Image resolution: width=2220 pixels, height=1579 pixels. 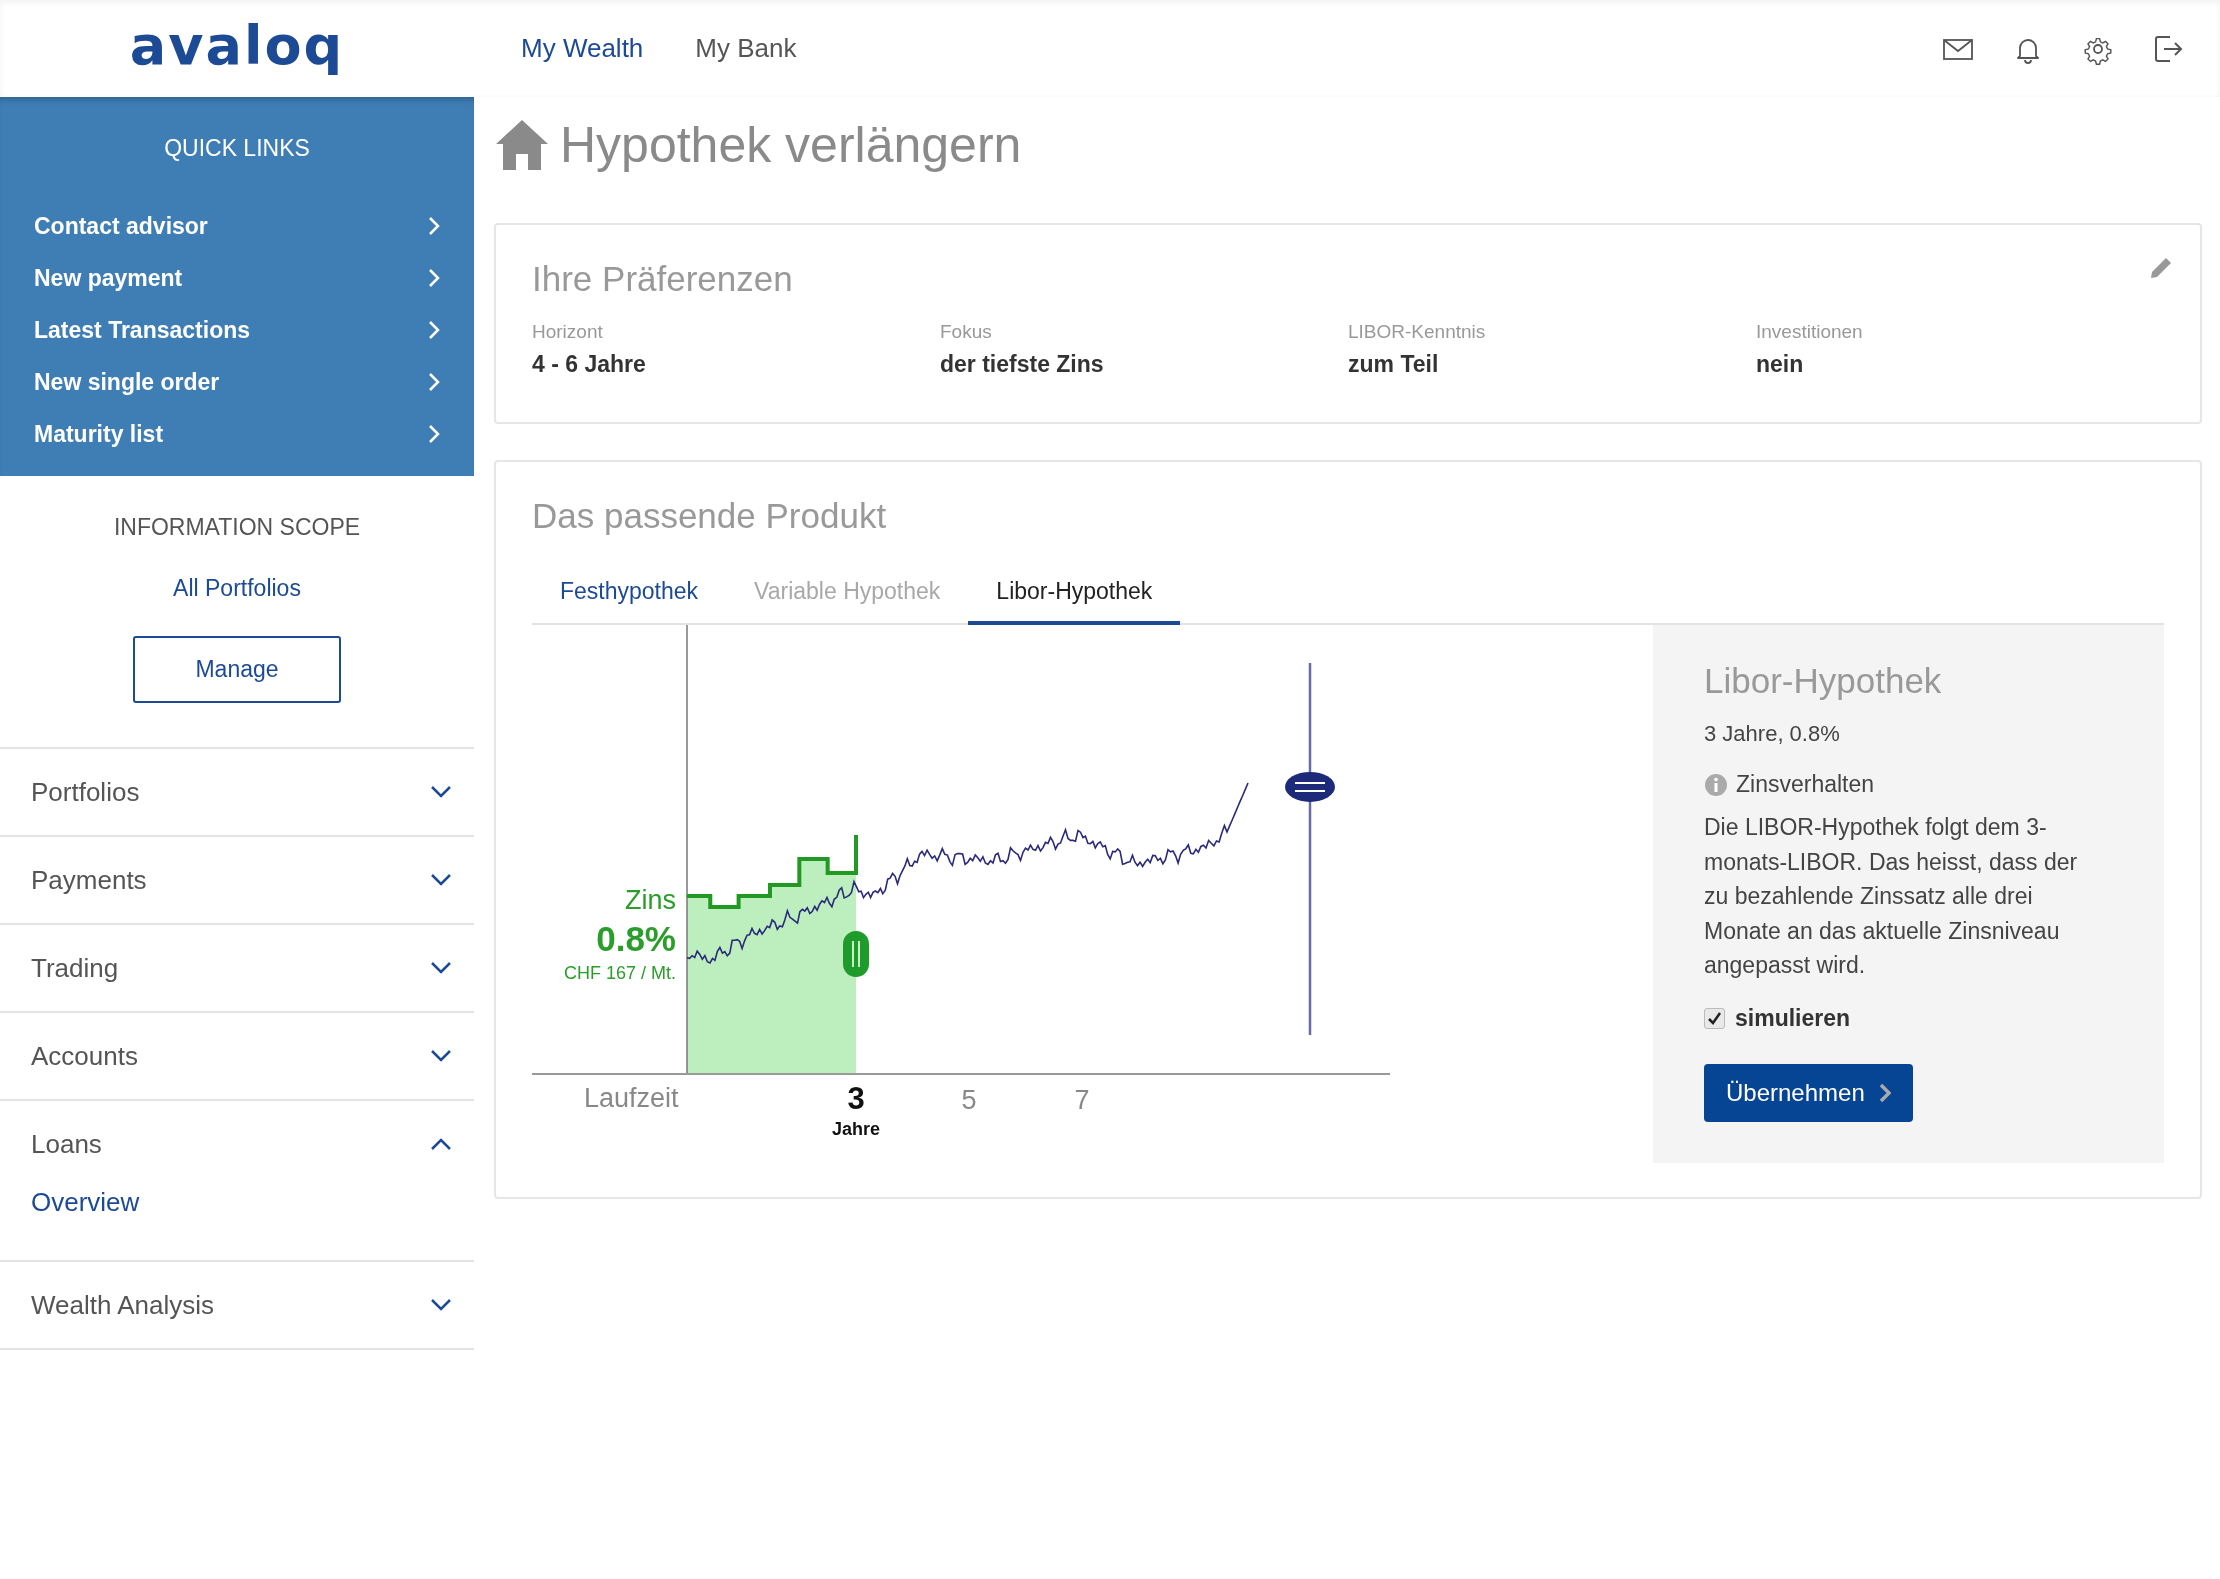 I want to click on tab: Festhypothek, so click(x=629, y=594).